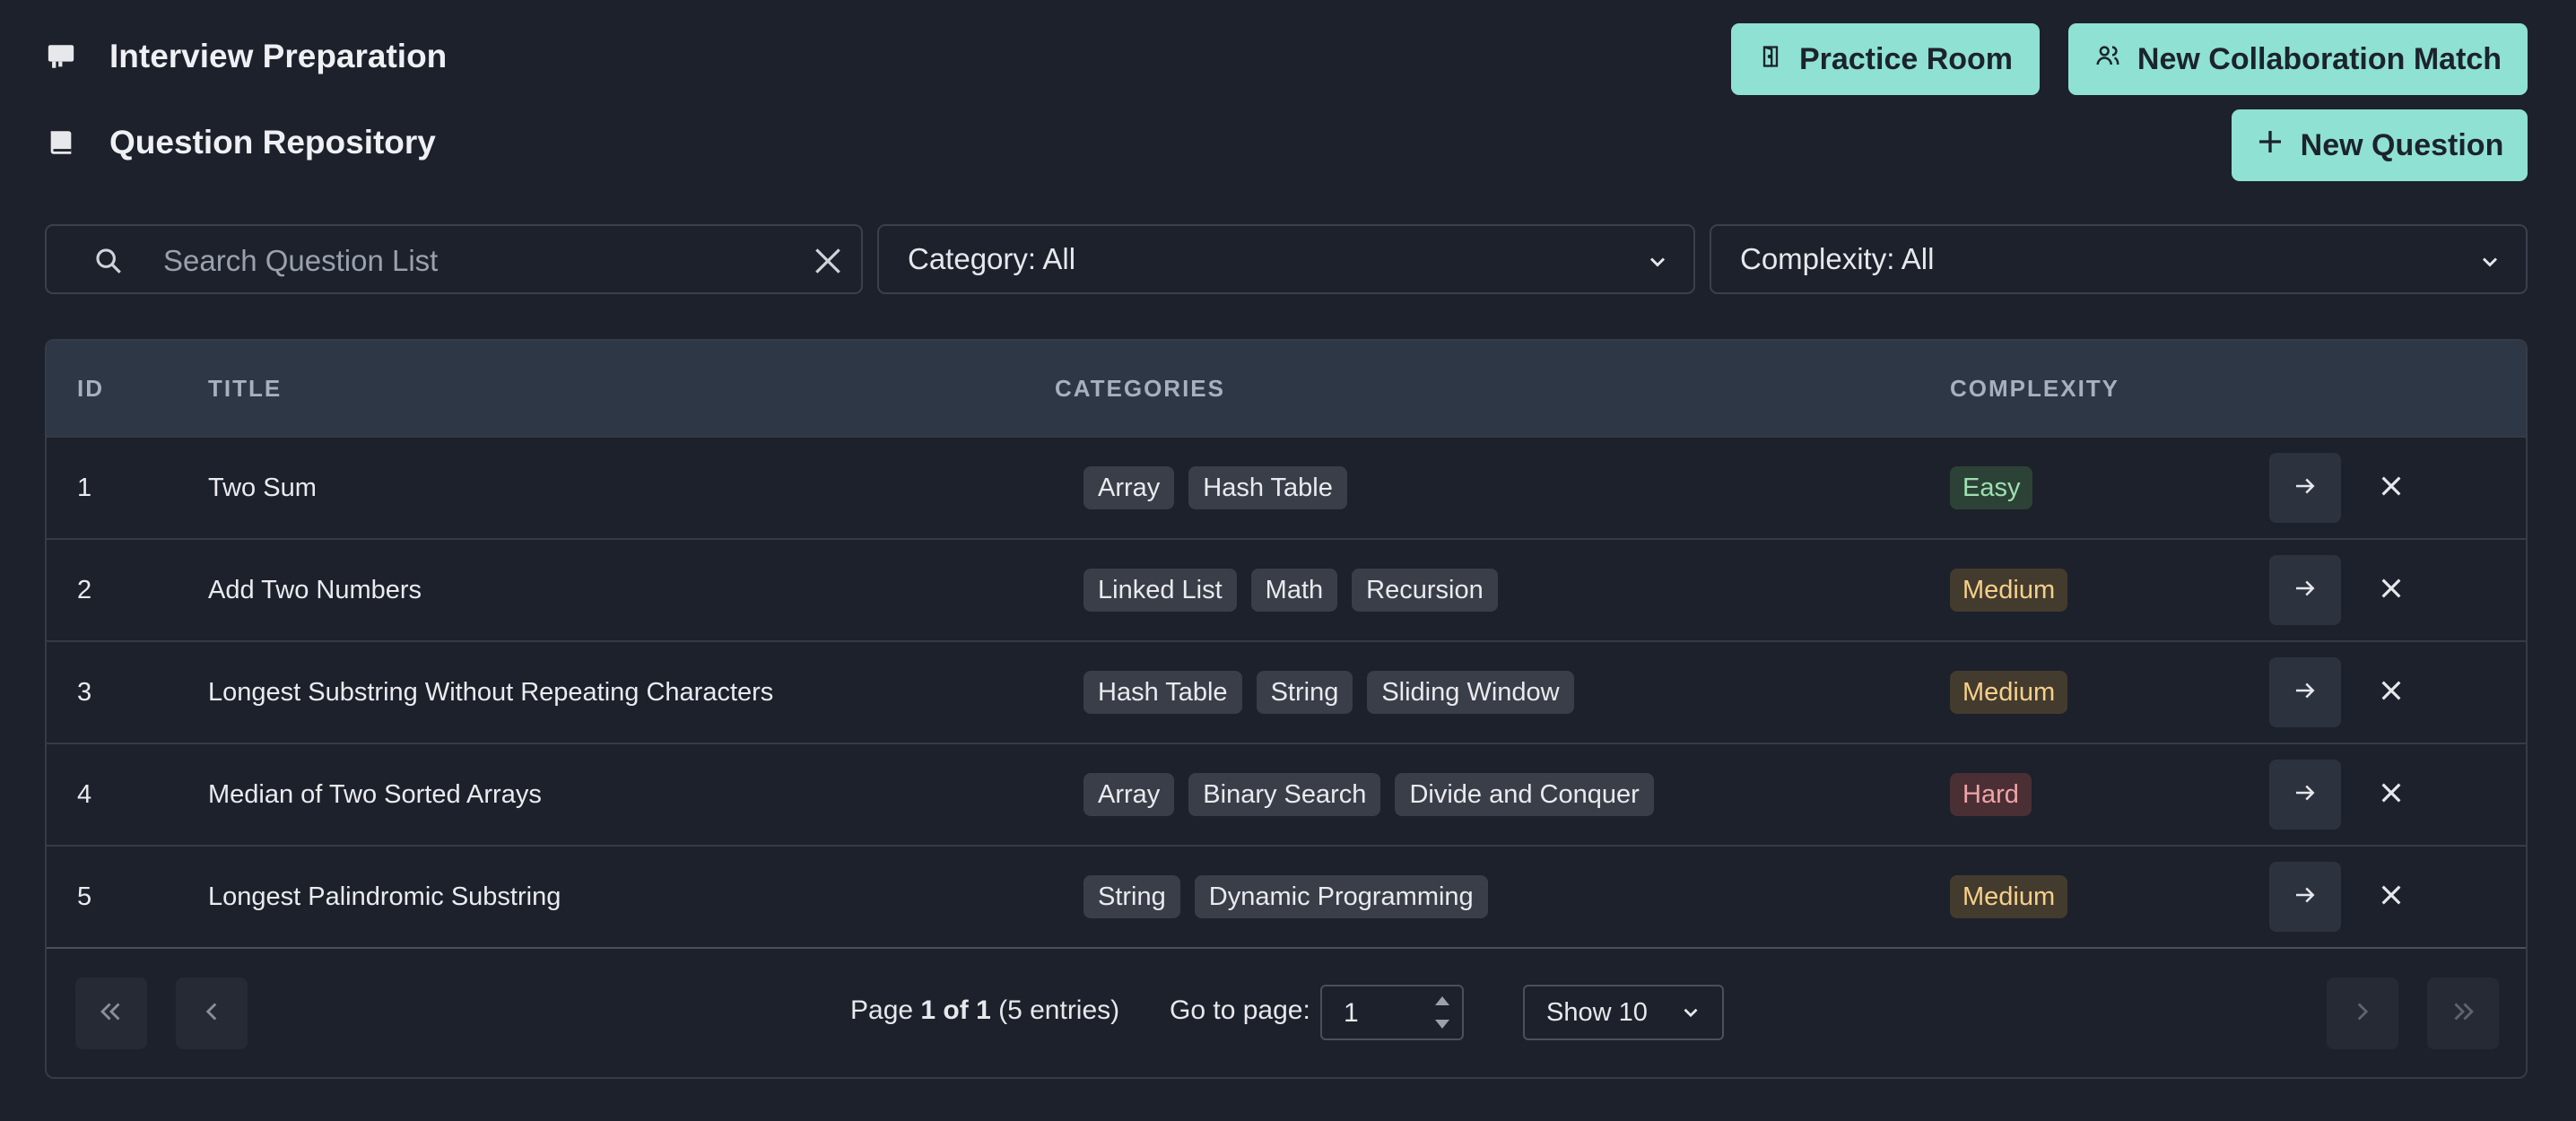 The width and height of the screenshot is (2576, 1121). Describe the element at coordinates (278, 56) in the screenshot. I see `page-title: Interview Preparation` at that location.